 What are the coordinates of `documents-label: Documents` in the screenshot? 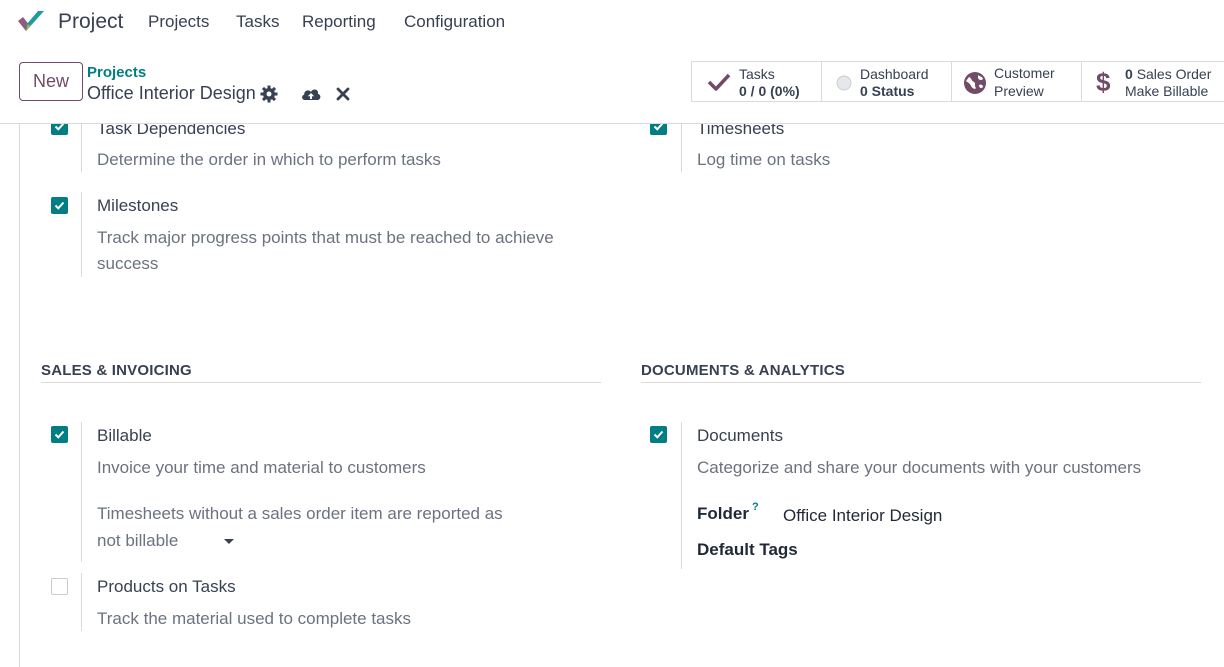 It's located at (740, 435).